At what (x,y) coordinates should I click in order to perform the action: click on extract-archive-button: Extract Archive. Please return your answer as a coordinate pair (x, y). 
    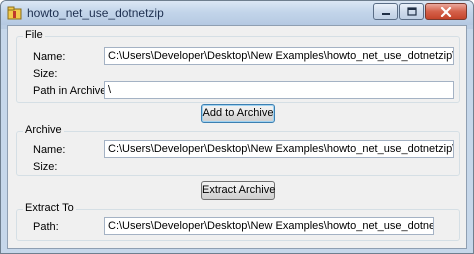
    Looking at the image, I should click on (238, 190).